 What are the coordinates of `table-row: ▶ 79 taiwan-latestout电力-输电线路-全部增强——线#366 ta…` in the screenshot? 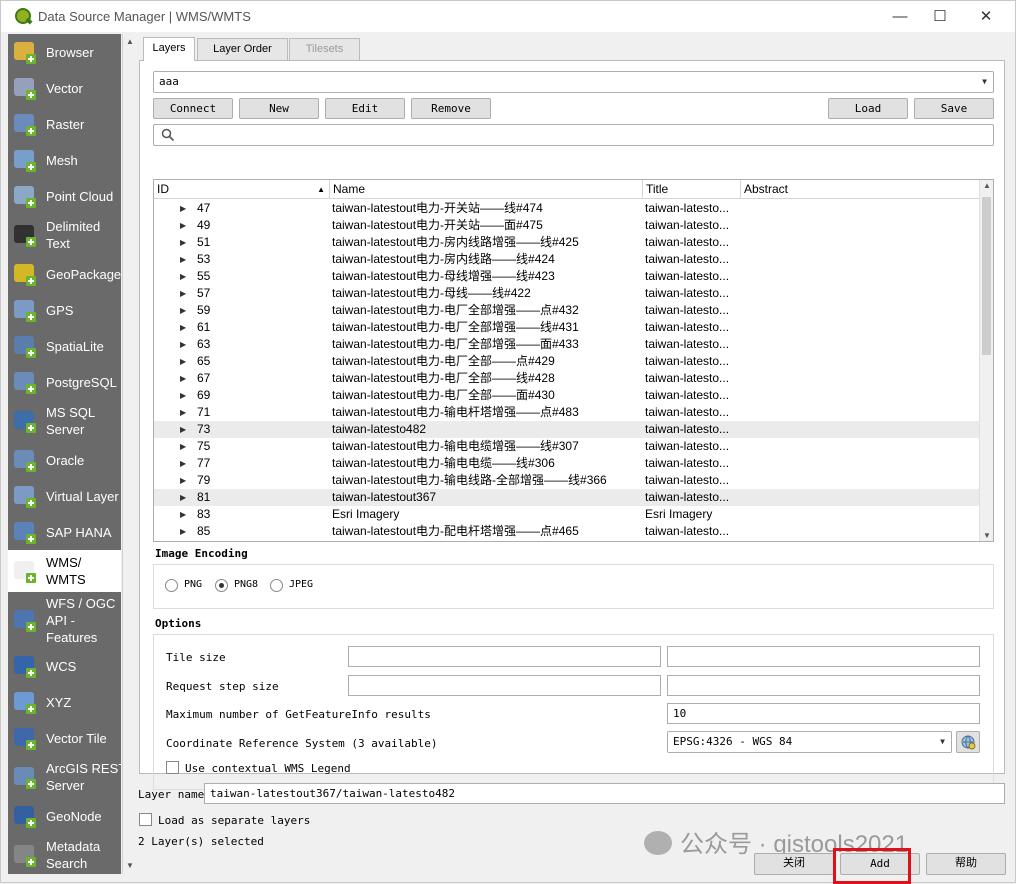 It's located at (567, 480).